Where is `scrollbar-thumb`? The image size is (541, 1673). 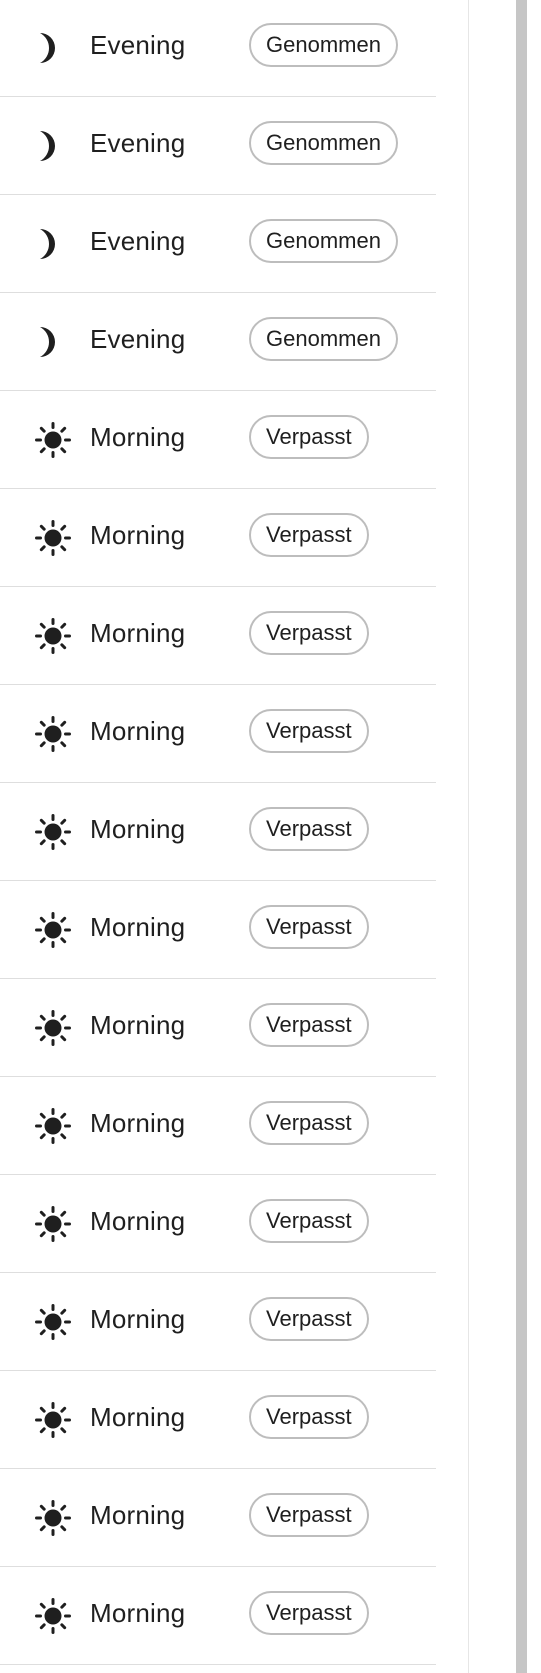
scrollbar-thumb is located at coordinates (521, 836).